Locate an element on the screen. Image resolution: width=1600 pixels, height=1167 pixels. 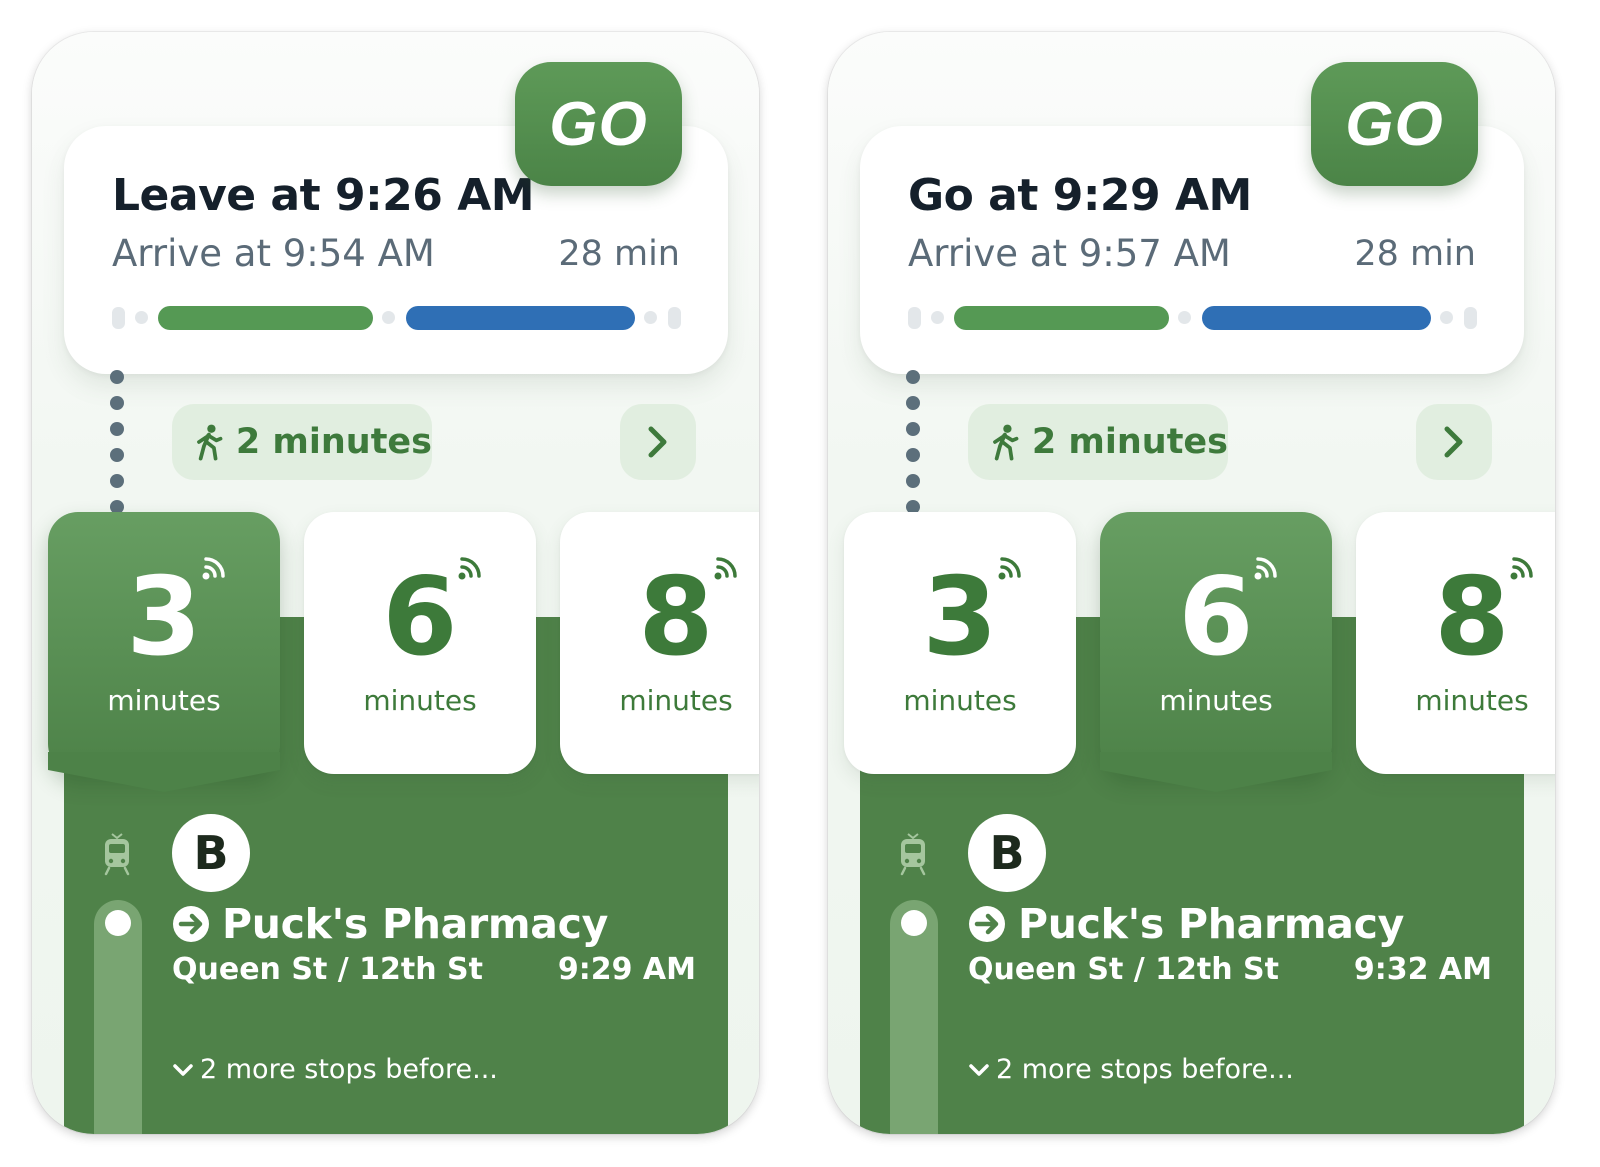
departure-option: 6 minutes is located at coordinates (420, 643).